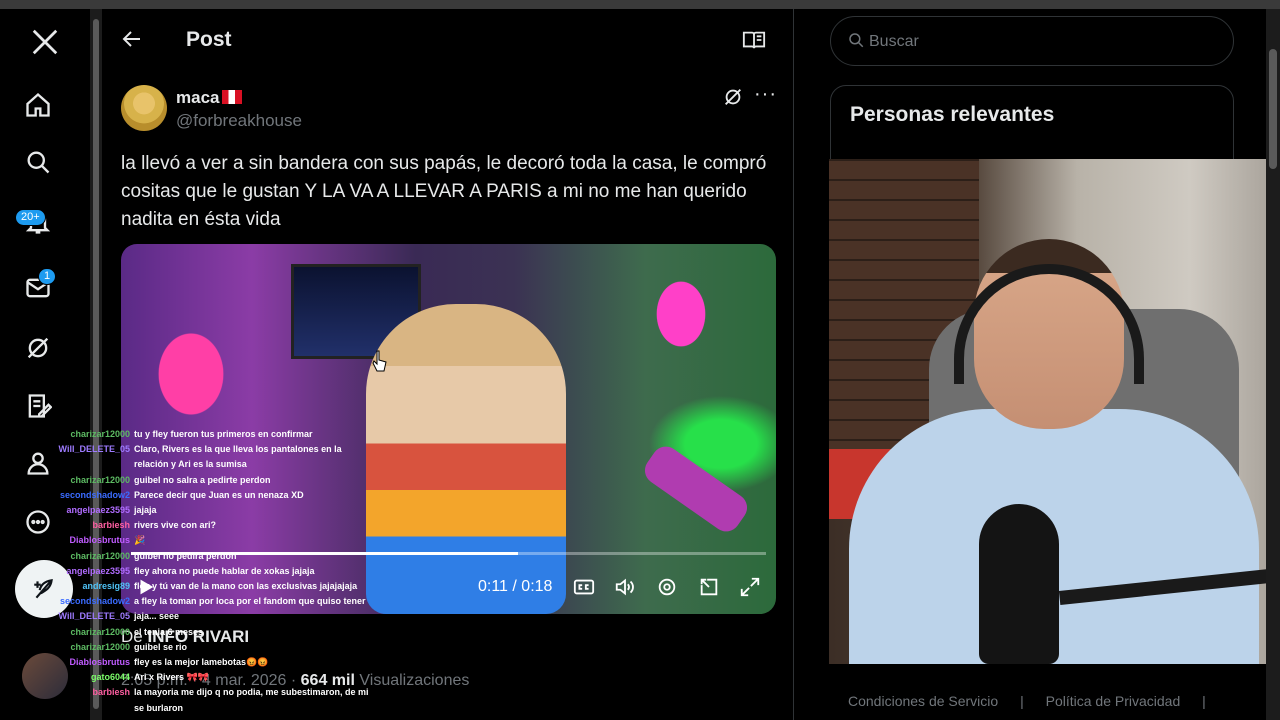  Describe the element at coordinates (185, 555) in the screenshot. I see `chat-text: guibel no pedira perdon` at that location.